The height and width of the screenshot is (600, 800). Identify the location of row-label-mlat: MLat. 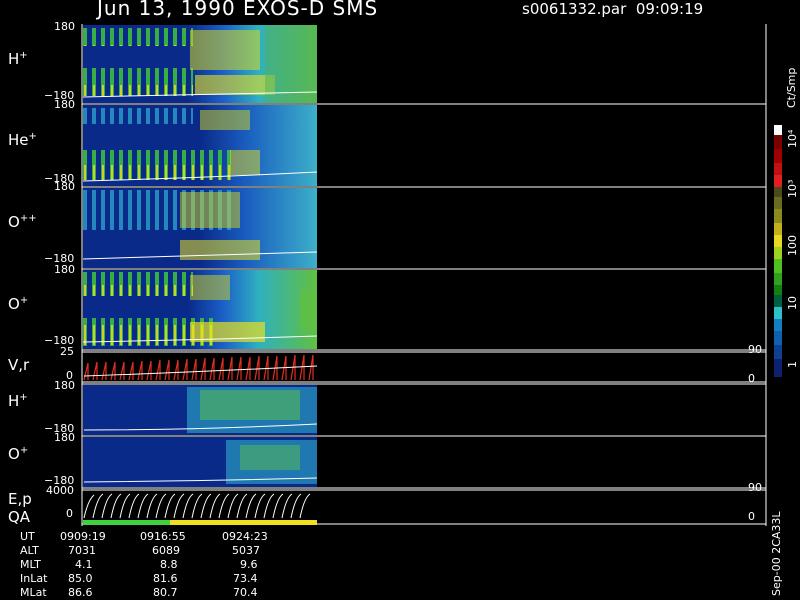
(33, 592).